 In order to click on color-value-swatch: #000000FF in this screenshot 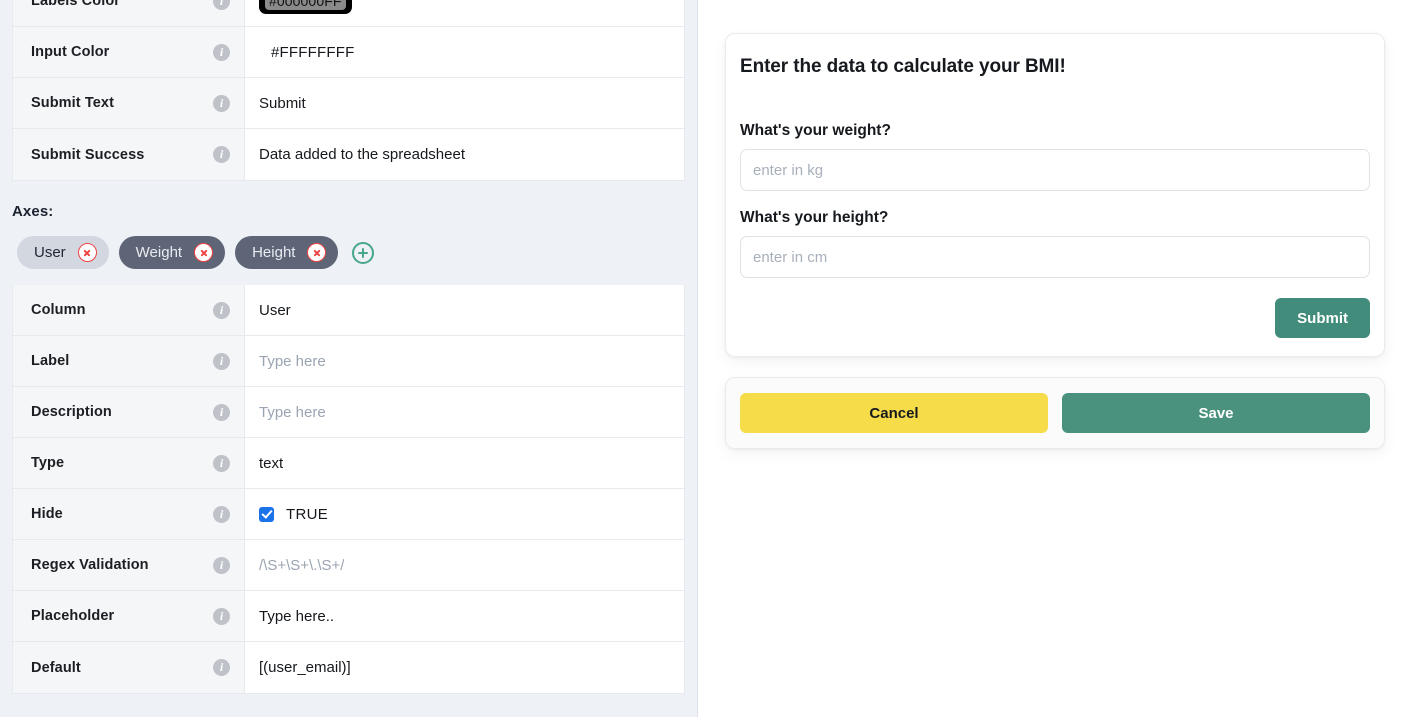, I will do `click(305, 7)`.